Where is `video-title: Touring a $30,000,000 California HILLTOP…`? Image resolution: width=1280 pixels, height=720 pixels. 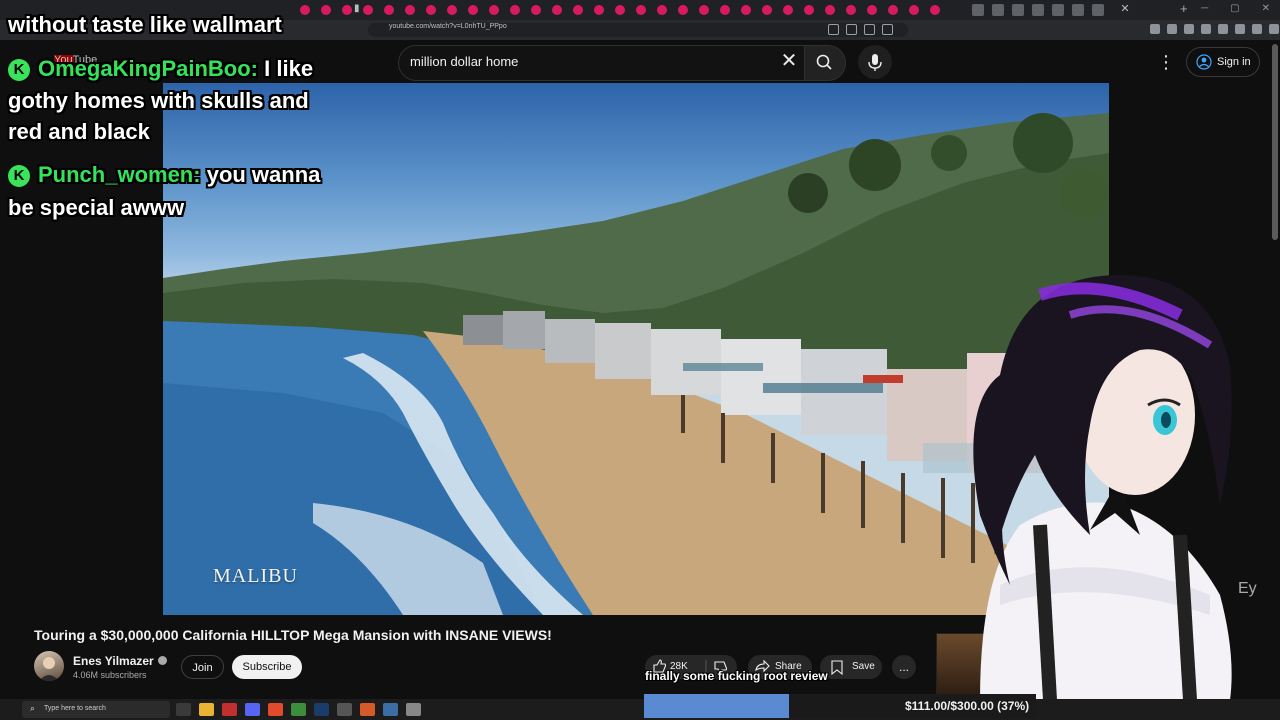 video-title: Touring a $30,000,000 California HILLTOP… is located at coordinates (293, 635).